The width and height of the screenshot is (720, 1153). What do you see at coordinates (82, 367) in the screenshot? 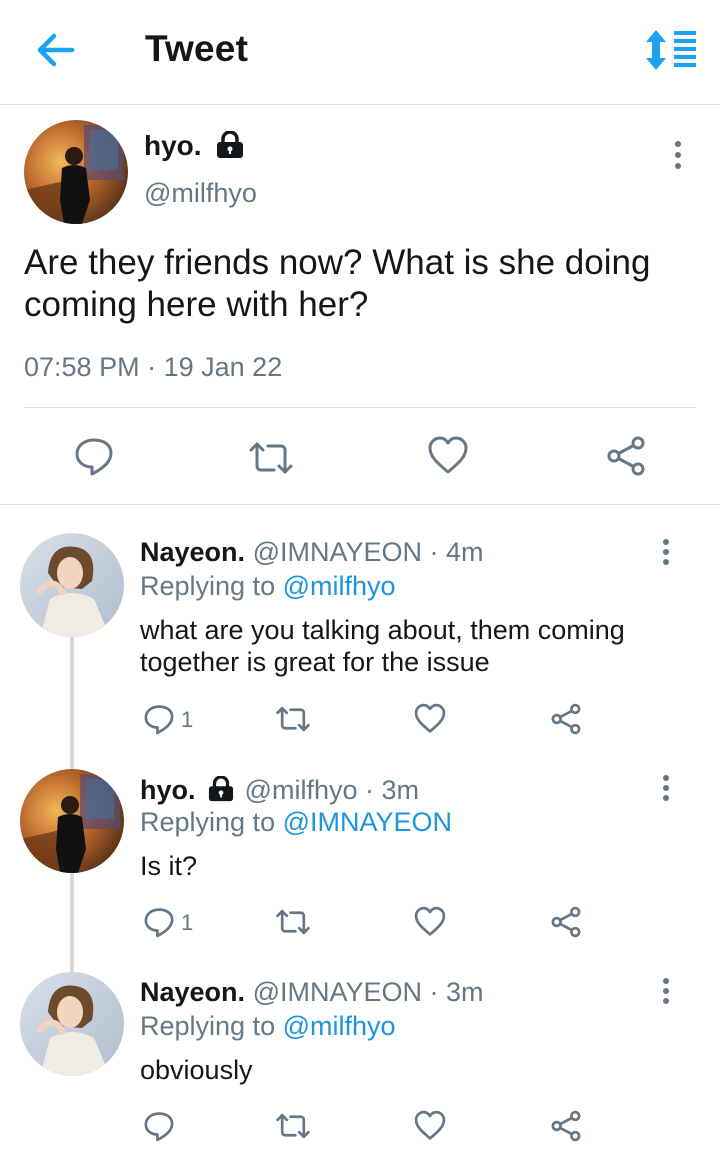
I see `tweet-time: 07:58 PM` at bounding box center [82, 367].